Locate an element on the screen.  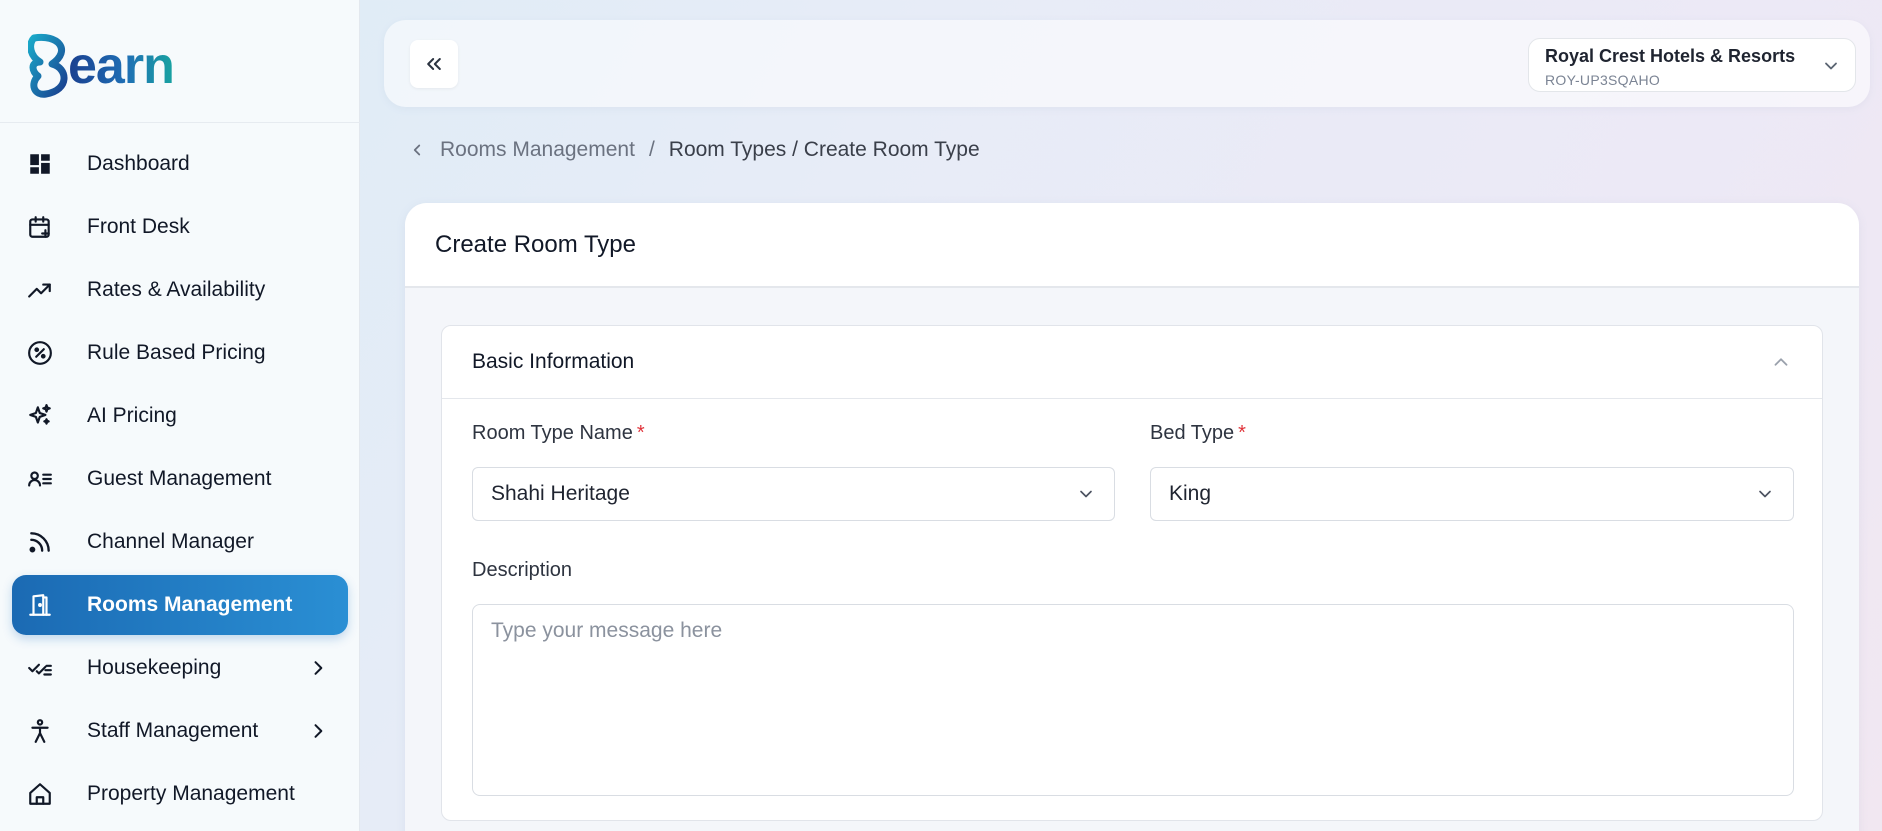
logo: earn is located at coordinates (101, 63).